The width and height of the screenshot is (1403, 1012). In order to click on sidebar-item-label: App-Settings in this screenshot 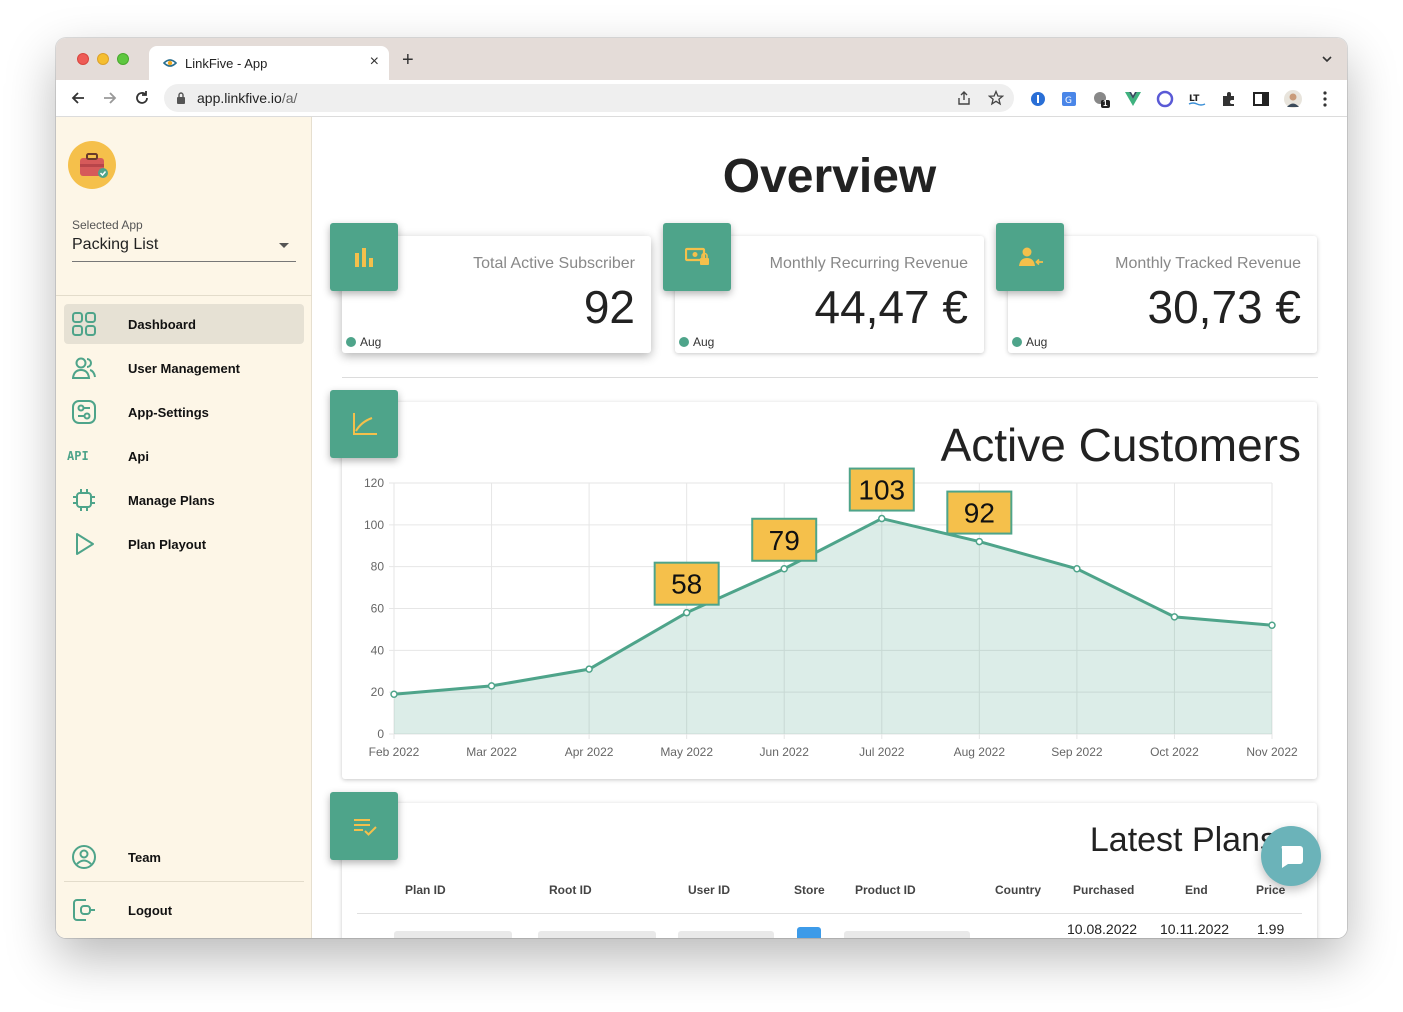, I will do `click(168, 412)`.